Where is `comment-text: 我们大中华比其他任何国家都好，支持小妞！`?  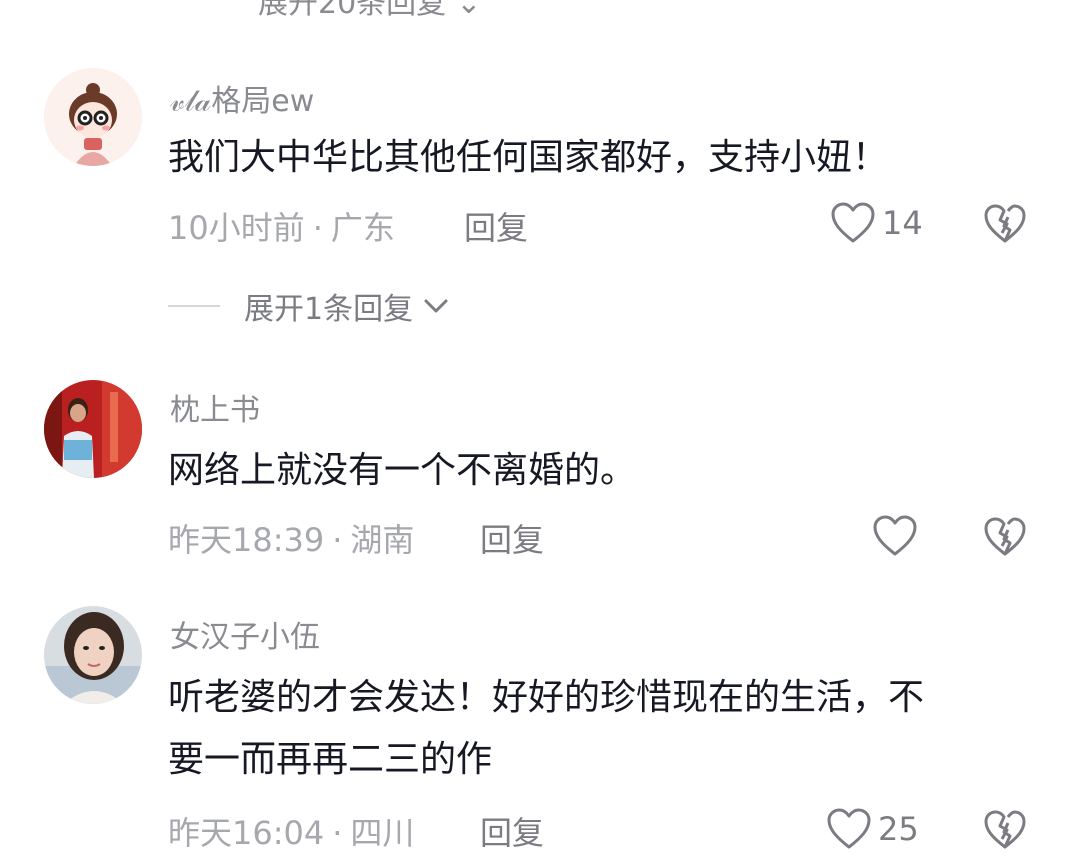 comment-text: 我们大中华比其他任何国家都好，支持小妞！ is located at coordinates (528, 157).